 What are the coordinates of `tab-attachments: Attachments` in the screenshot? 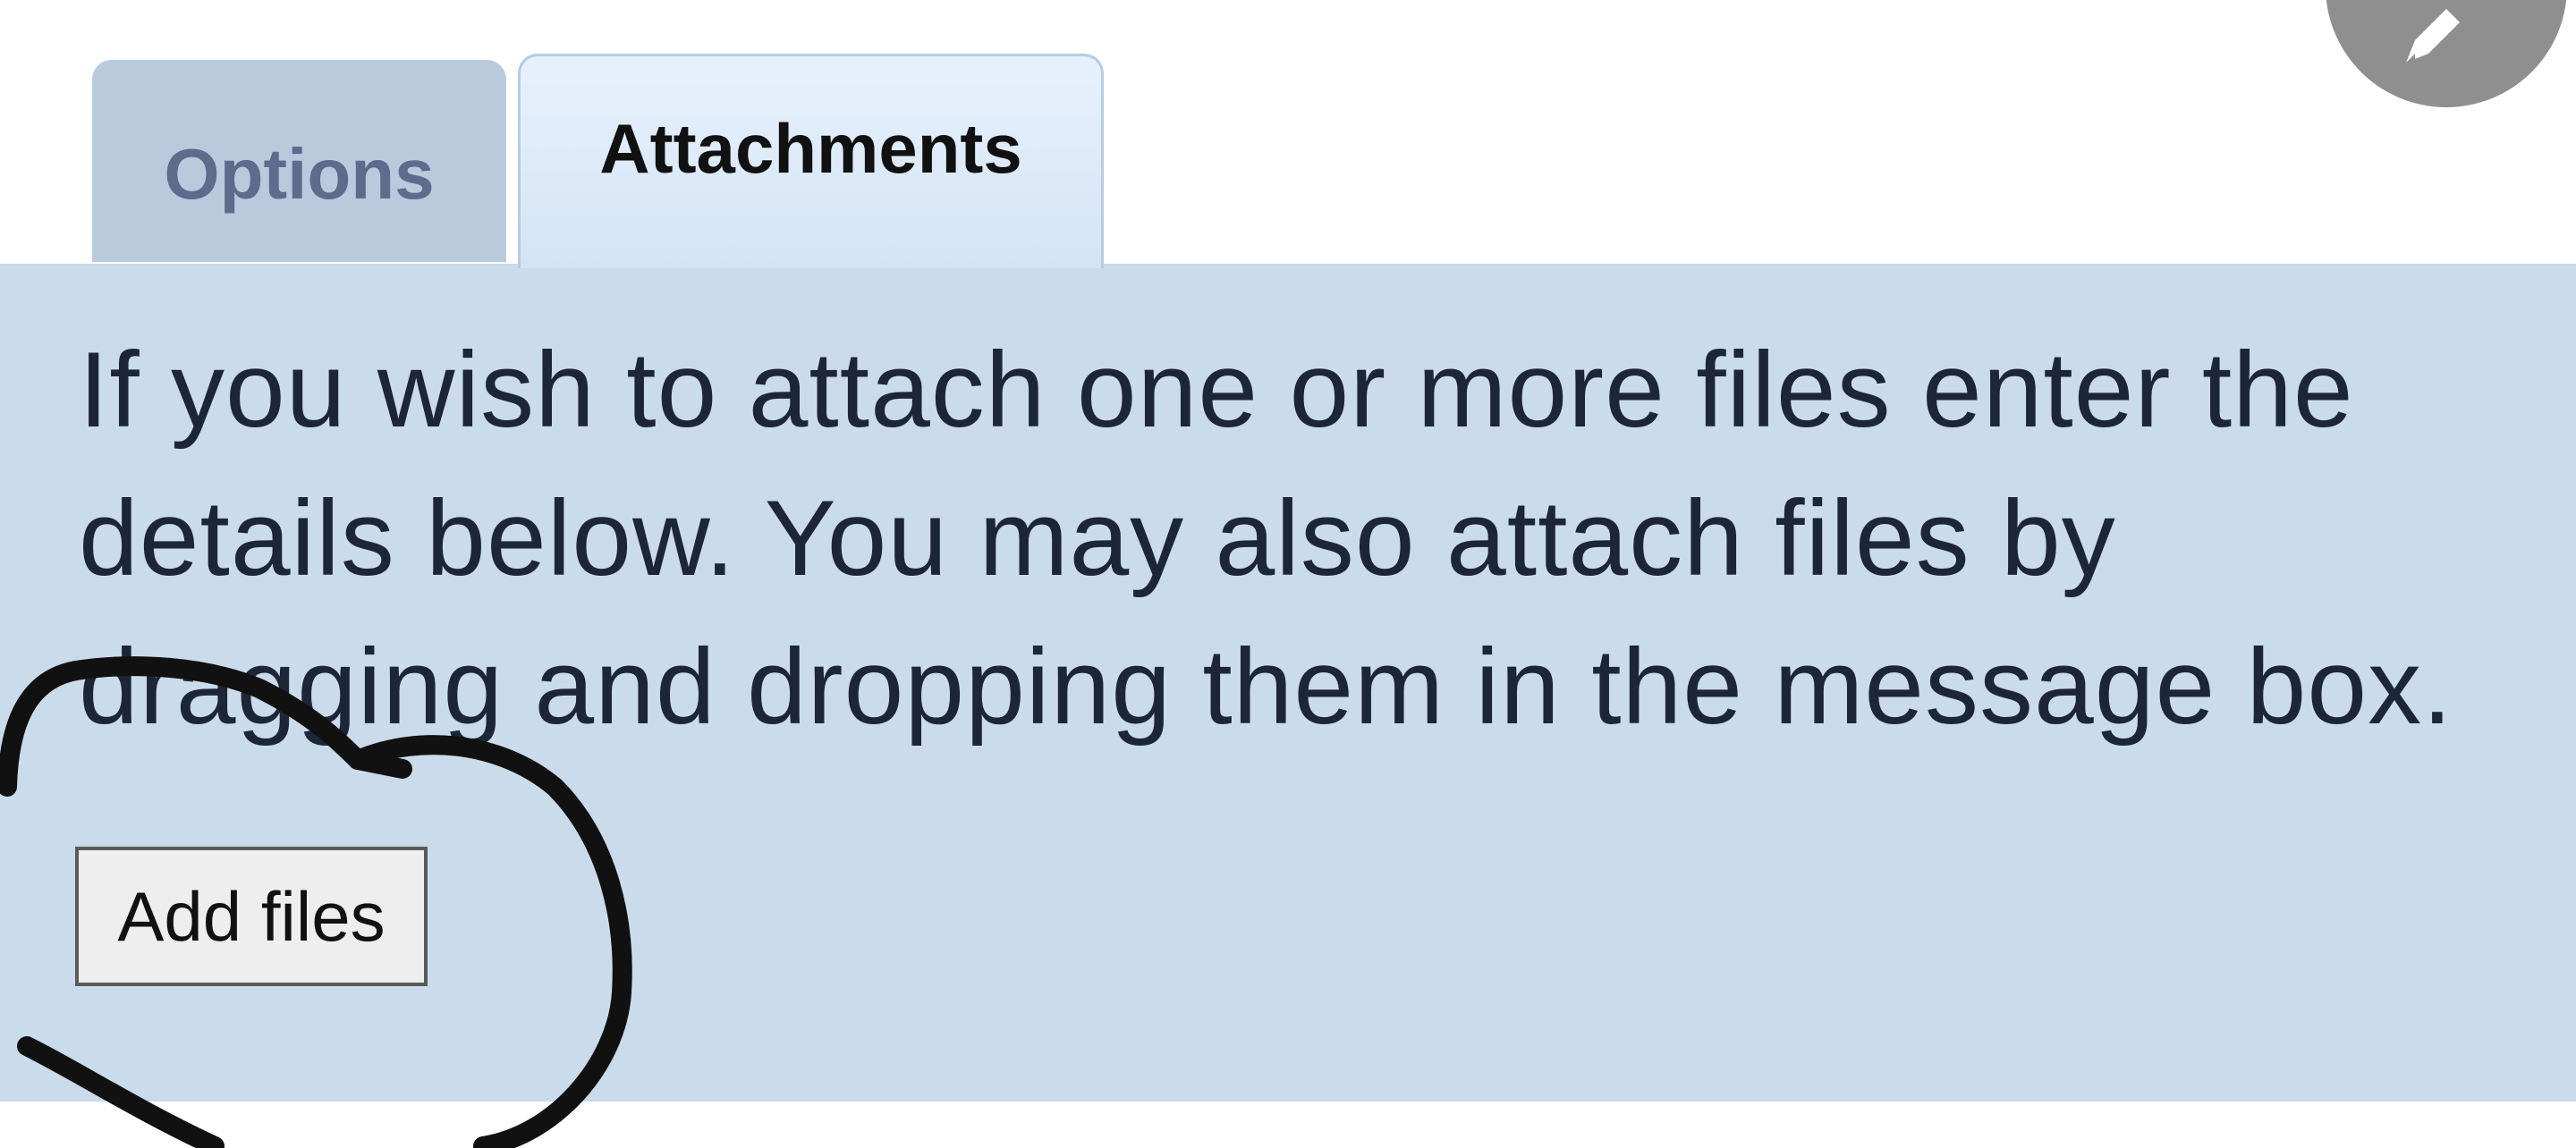 It's located at (811, 161).